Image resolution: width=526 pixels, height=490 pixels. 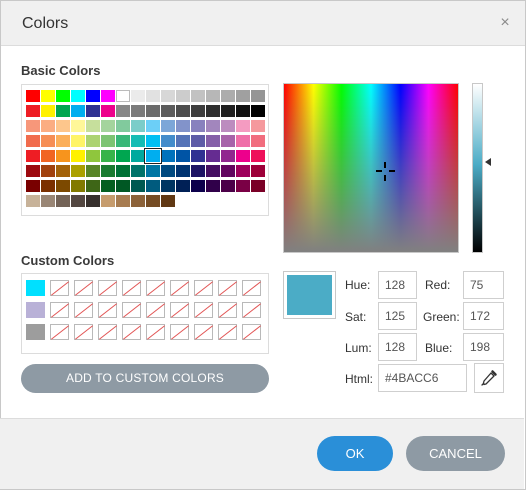 I want to click on color-spectrum, so click(x=371, y=168).